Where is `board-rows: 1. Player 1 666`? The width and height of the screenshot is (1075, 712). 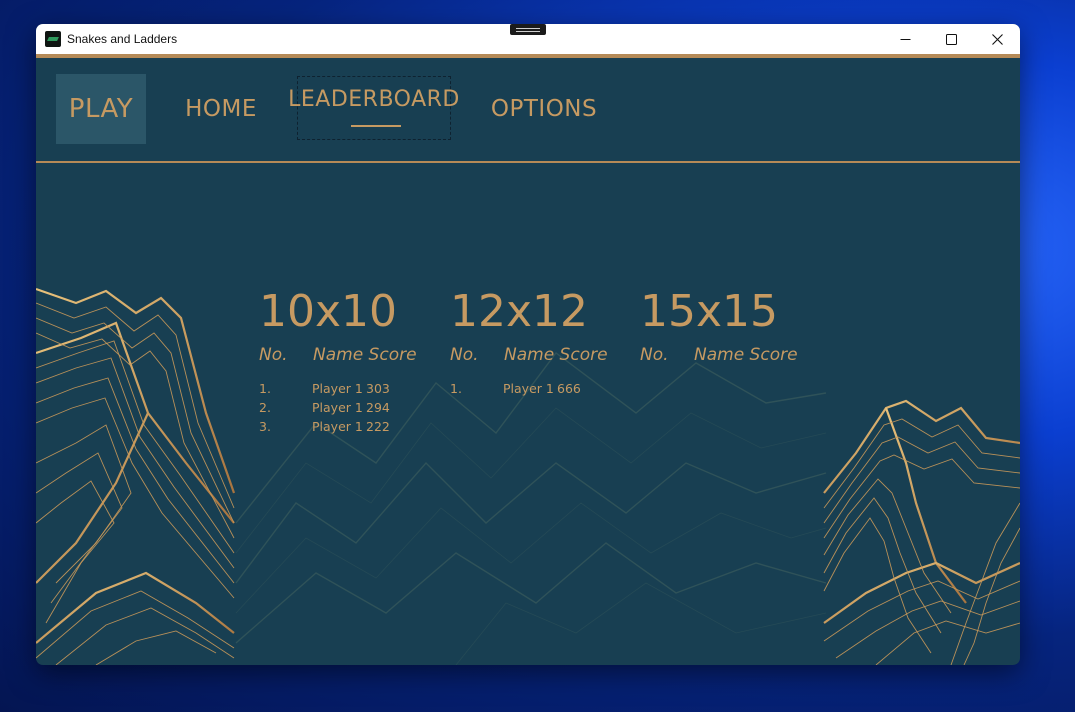 board-rows: 1. Player 1 666 is located at coordinates (535, 390).